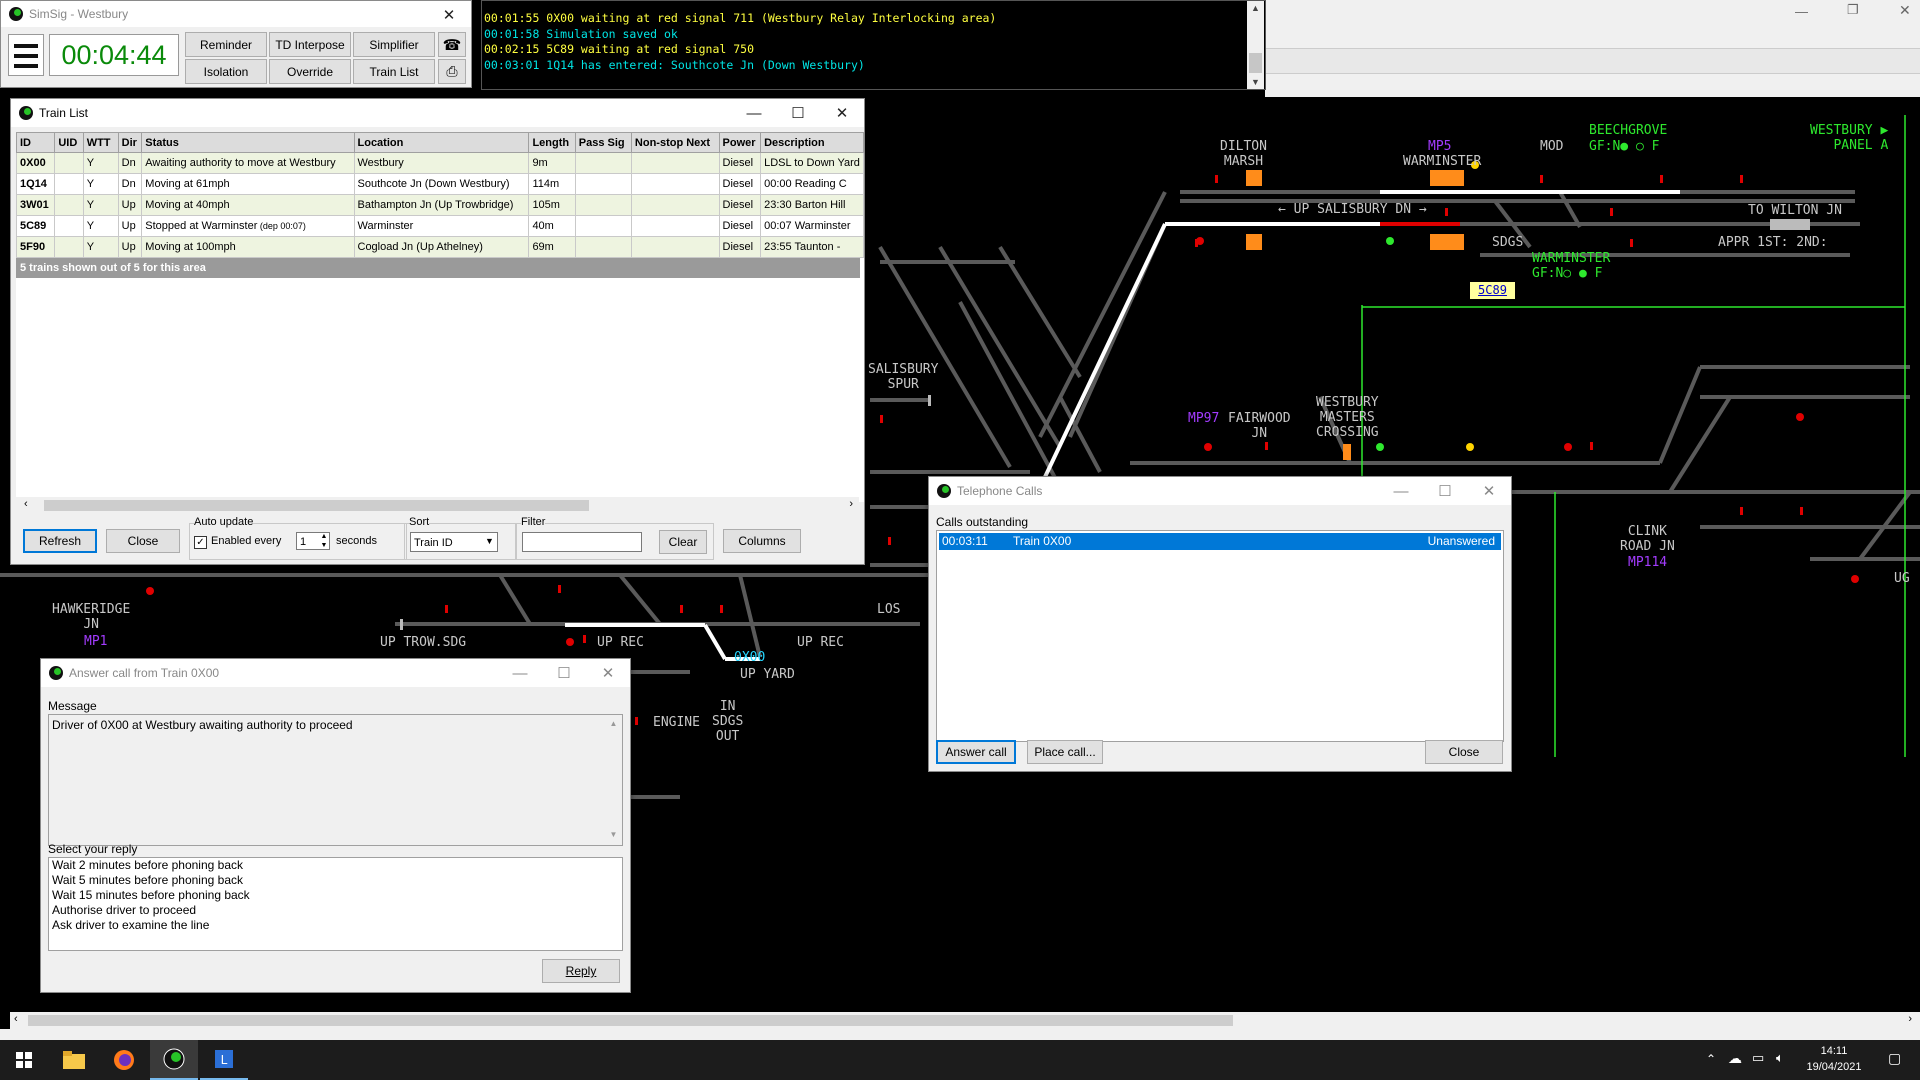 This screenshot has width=1920, height=1080. I want to click on label-salisbury-spur: SALISBURY SPUR, so click(903, 377).